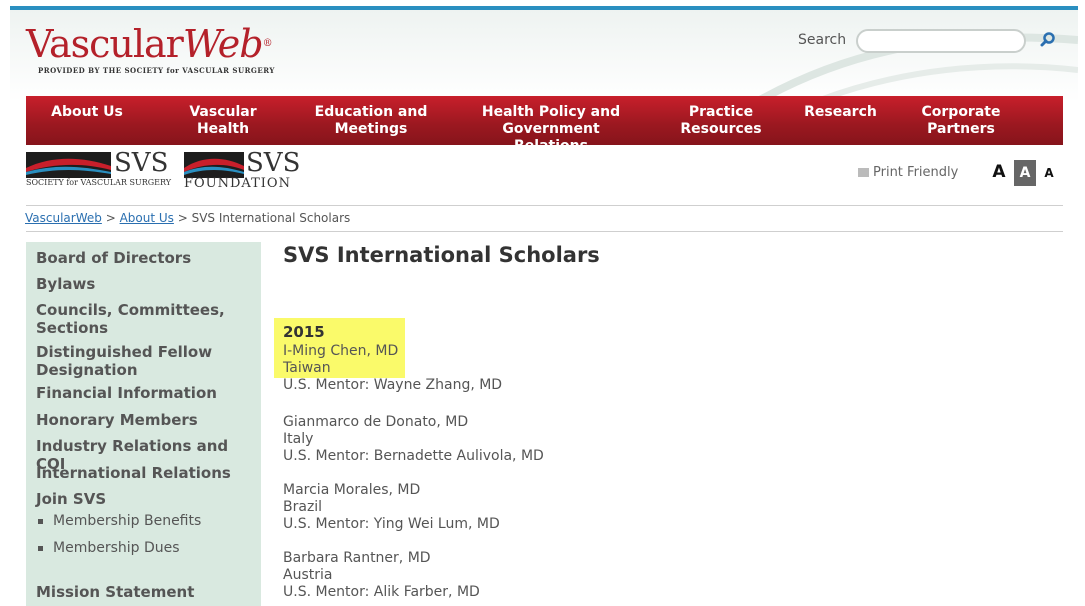  I want to click on logo-registered: ®, so click(267, 43).